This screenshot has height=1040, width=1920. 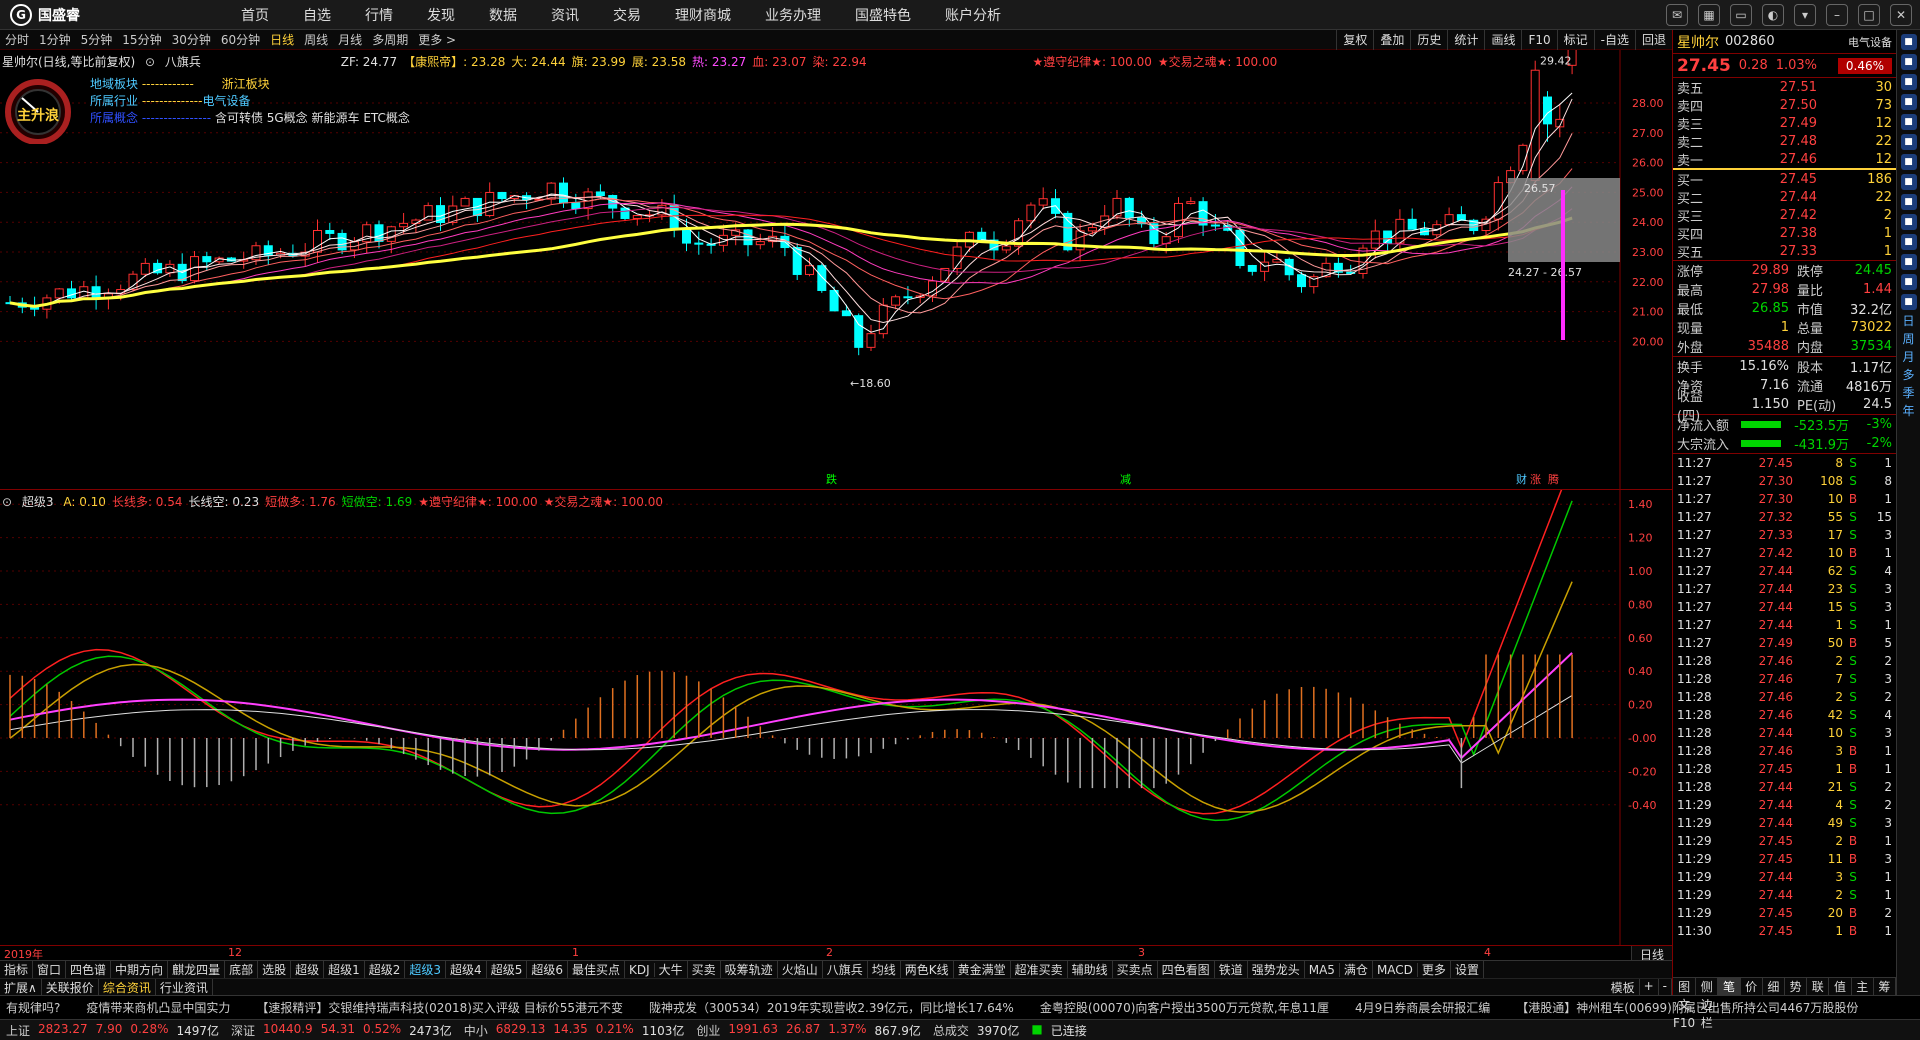 What do you see at coordinates (749, 969) in the screenshot?
I see `indicator-tab-18: 吸筹轨迹` at bounding box center [749, 969].